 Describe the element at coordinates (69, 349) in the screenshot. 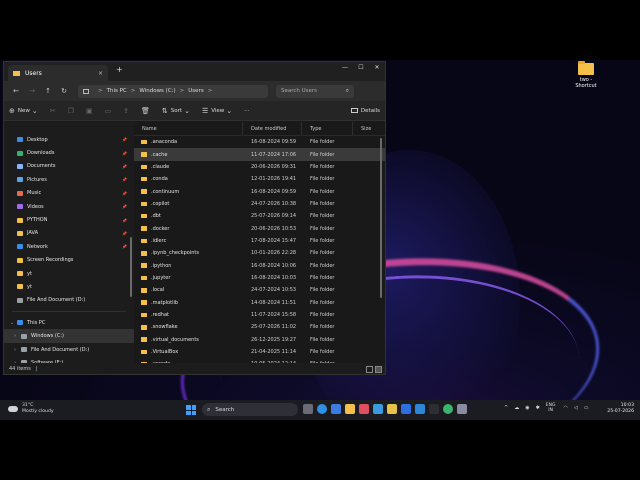

I see `tree-item: › File And Document (D:)` at that location.